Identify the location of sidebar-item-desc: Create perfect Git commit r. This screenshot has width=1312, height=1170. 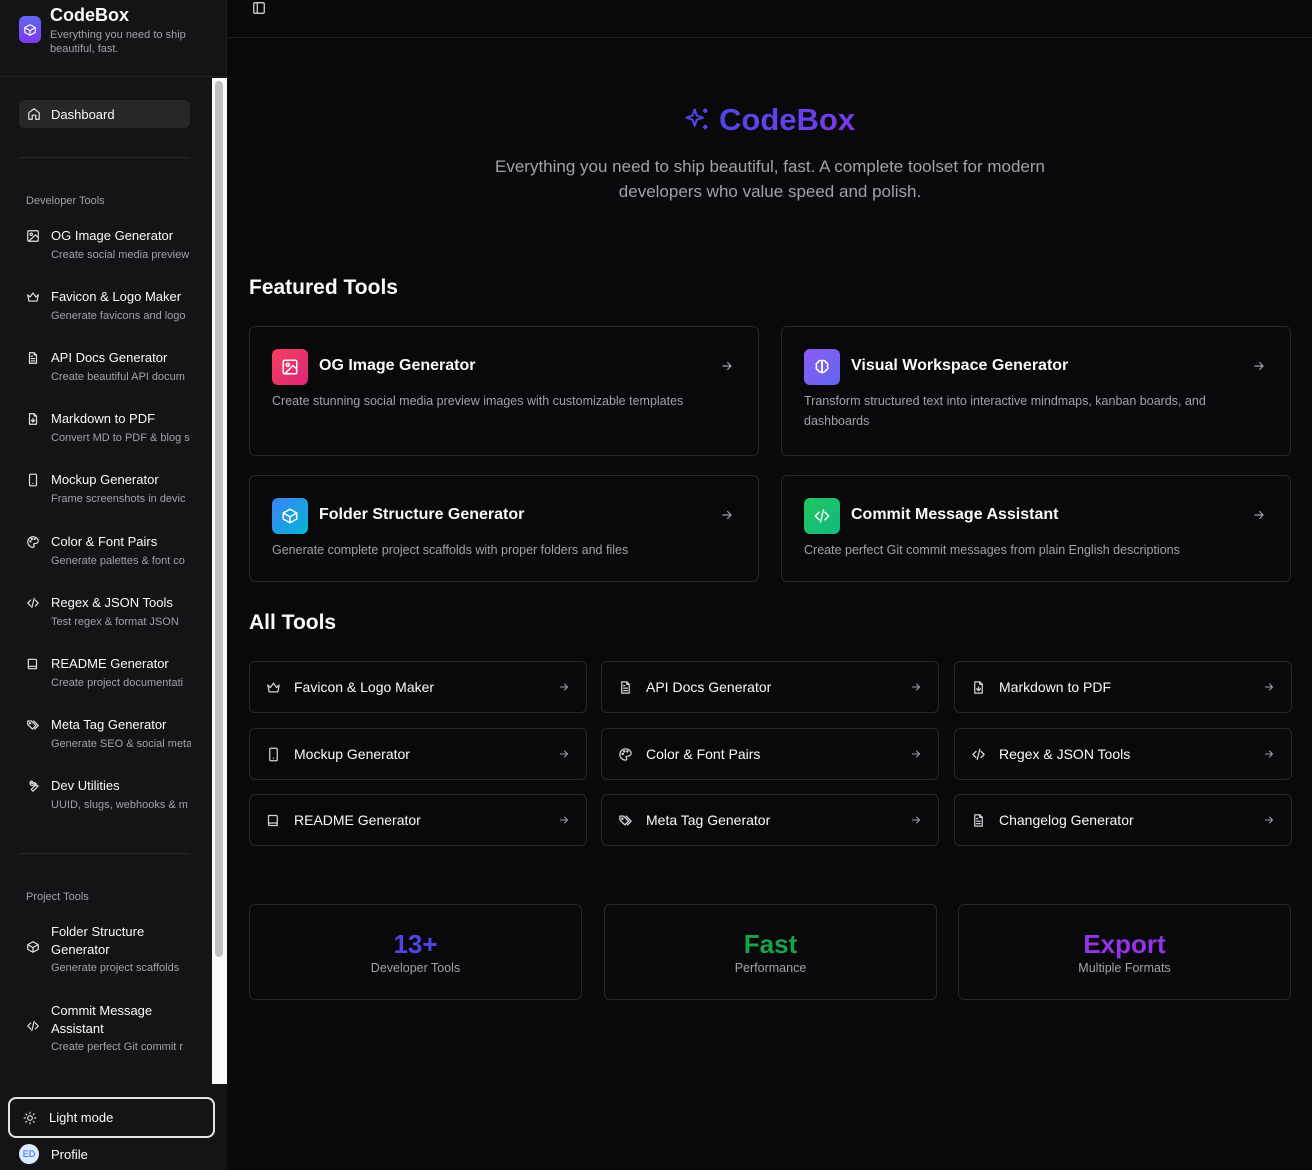
(117, 1047).